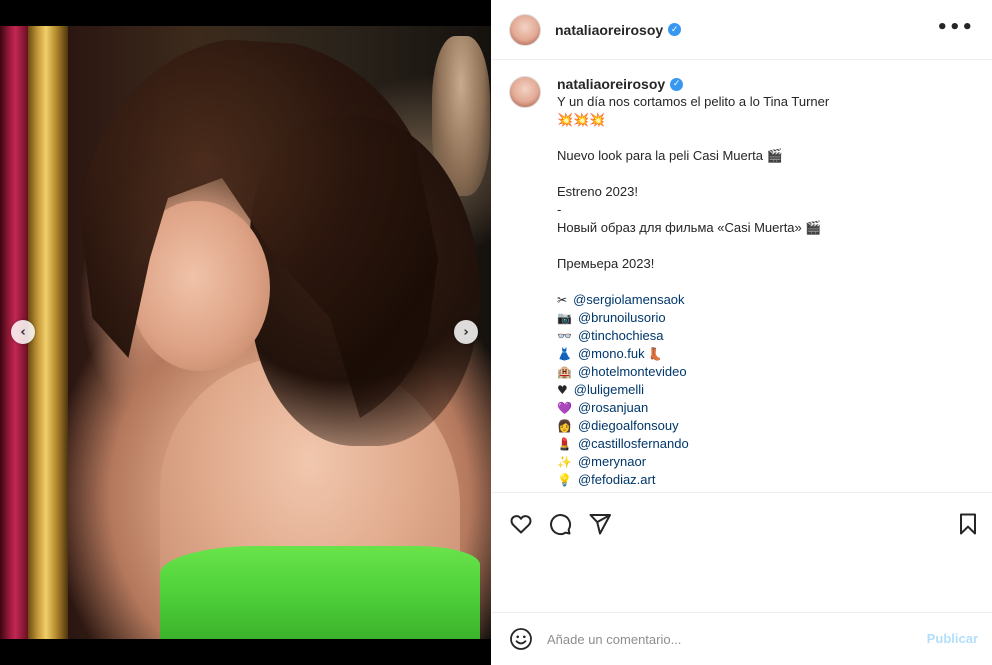 Image resolution: width=992 pixels, height=665 pixels. What do you see at coordinates (612, 461) in the screenshot?
I see `mention-link: @merynaor` at bounding box center [612, 461].